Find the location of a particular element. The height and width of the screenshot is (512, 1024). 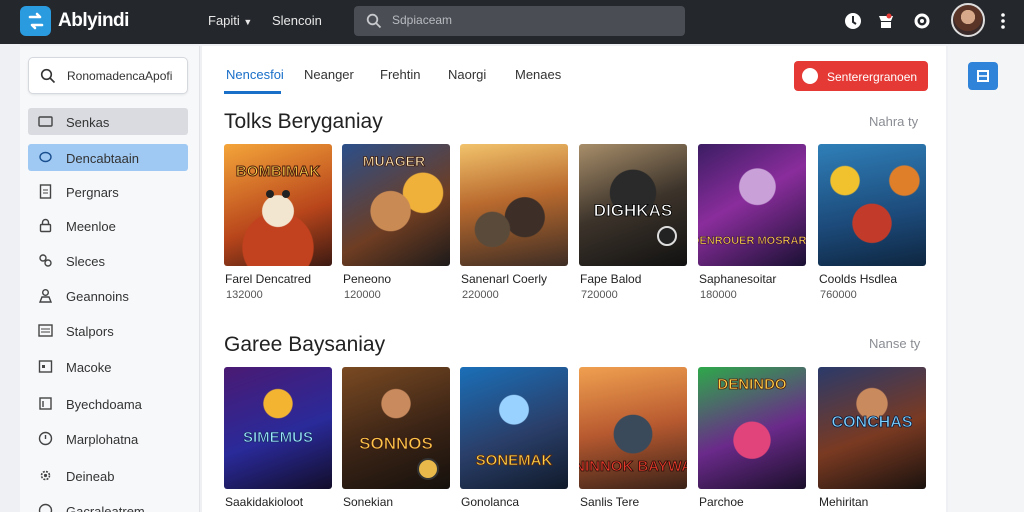

grid-icon is located at coordinates (983, 76).